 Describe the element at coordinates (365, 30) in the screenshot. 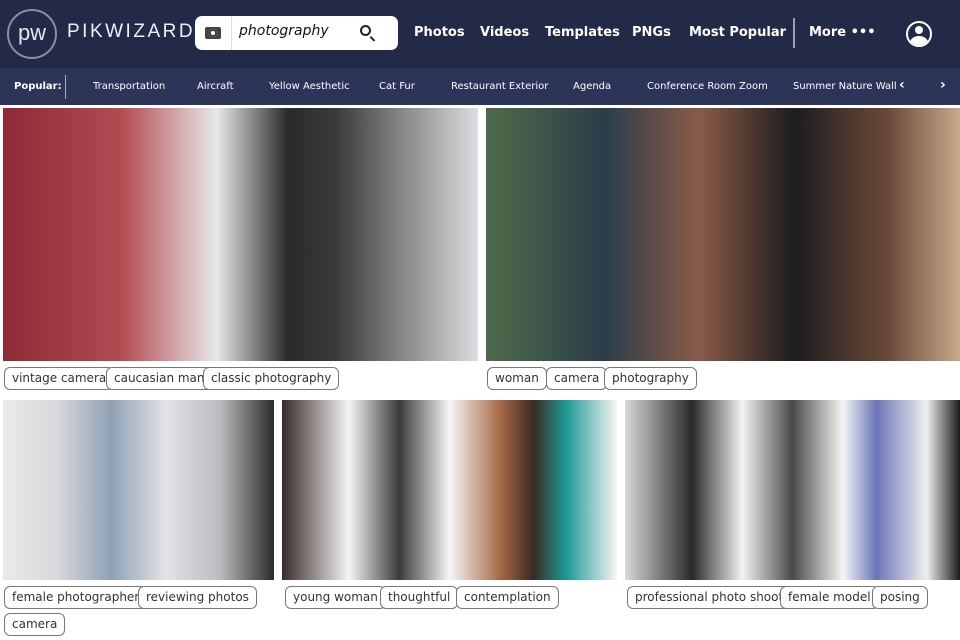

I see `search-icon` at that location.